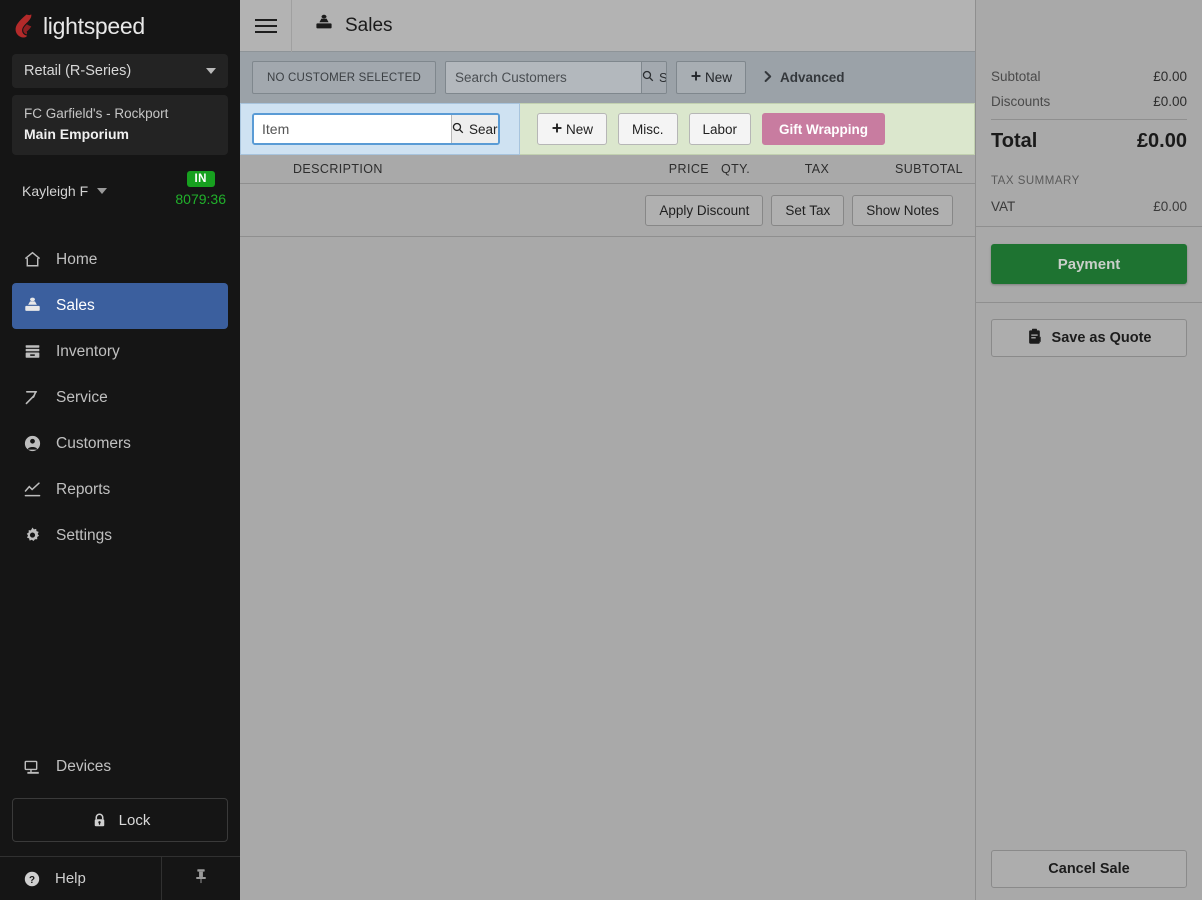 The image size is (1202, 900). I want to click on total-row: Total £0.00, so click(1089, 141).